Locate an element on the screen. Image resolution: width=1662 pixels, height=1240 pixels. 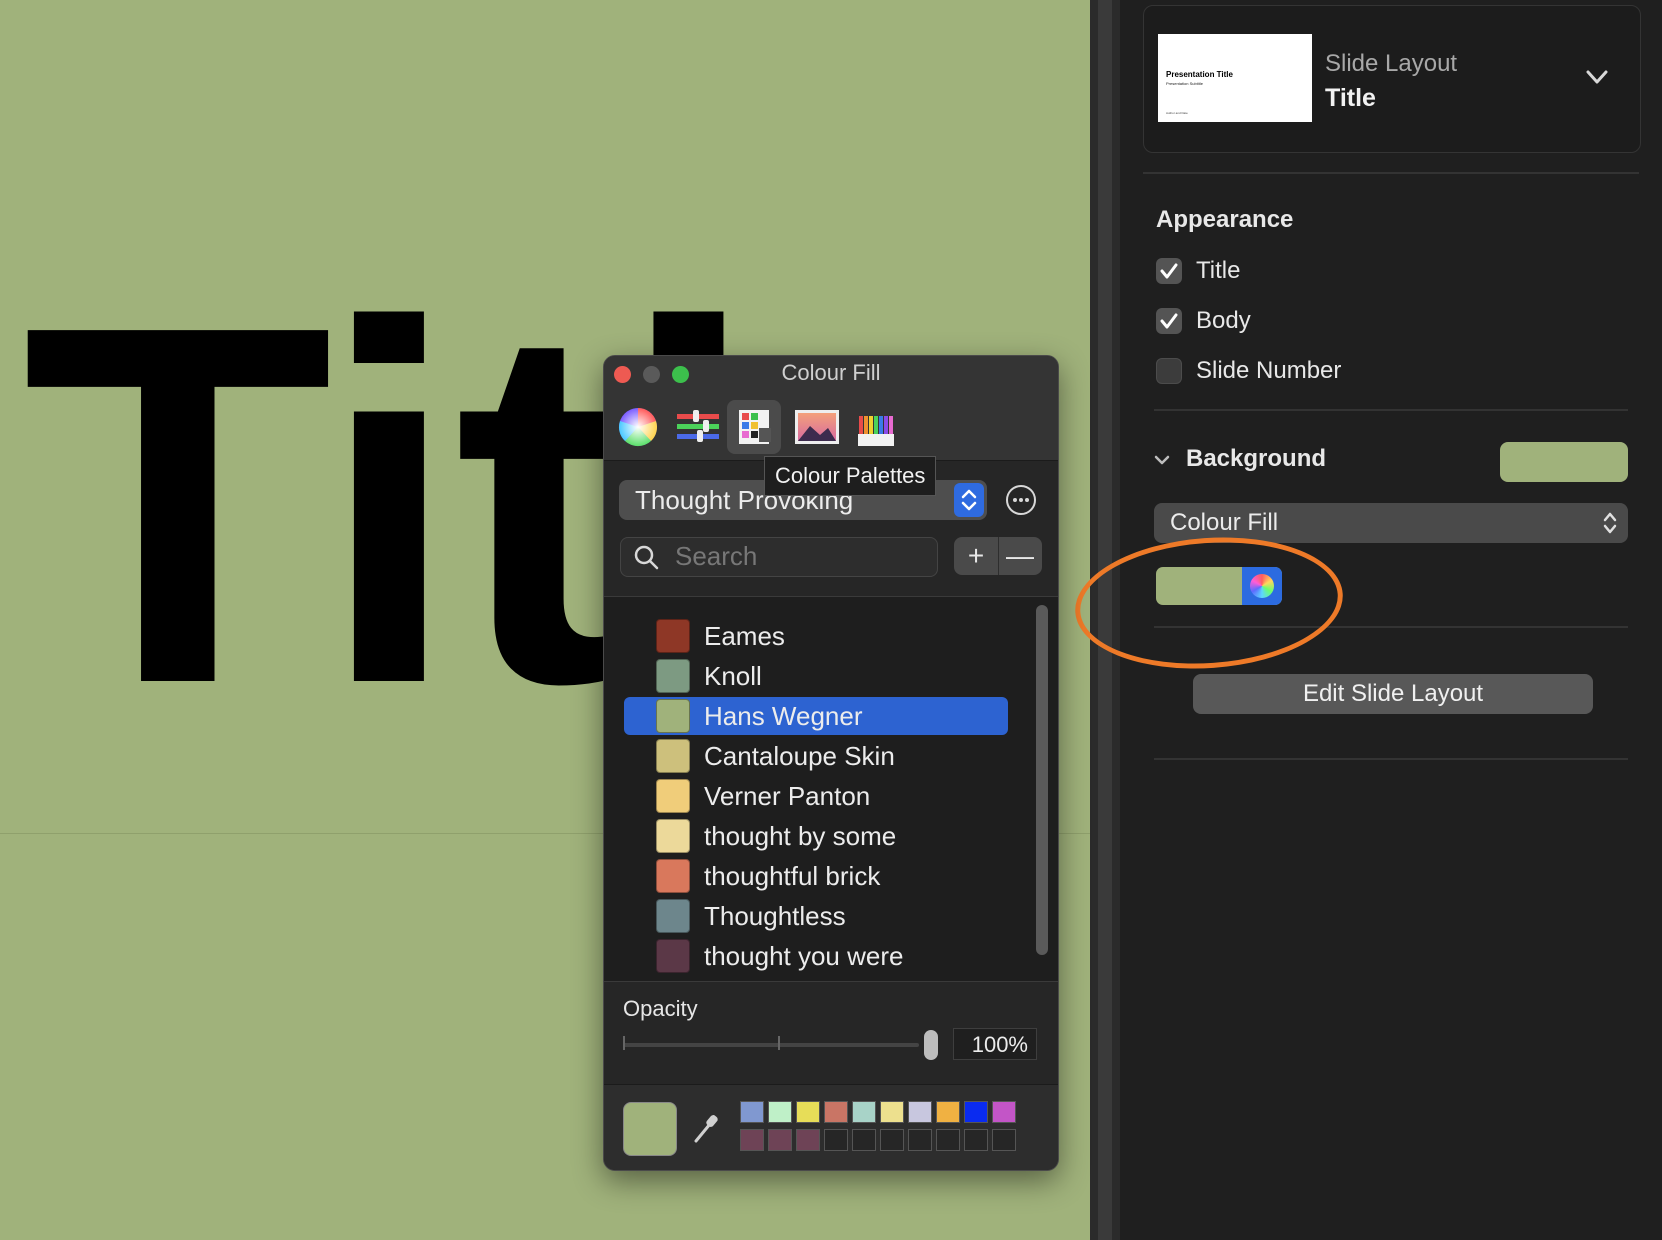
eyedropper-icon is located at coordinates (705, 1128).